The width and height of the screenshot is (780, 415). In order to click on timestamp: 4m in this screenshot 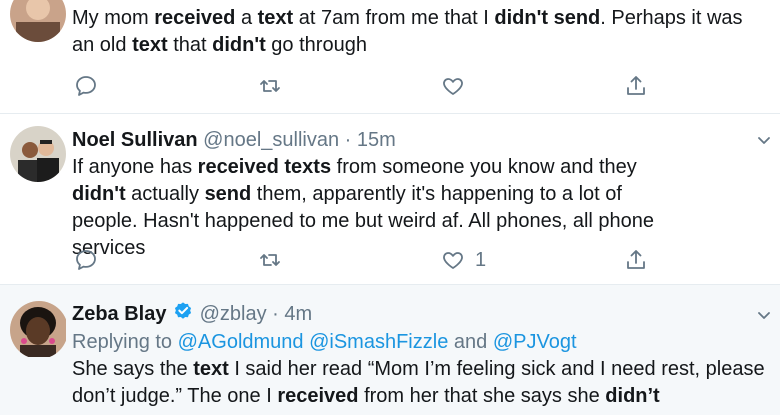, I will do `click(298, 314)`.